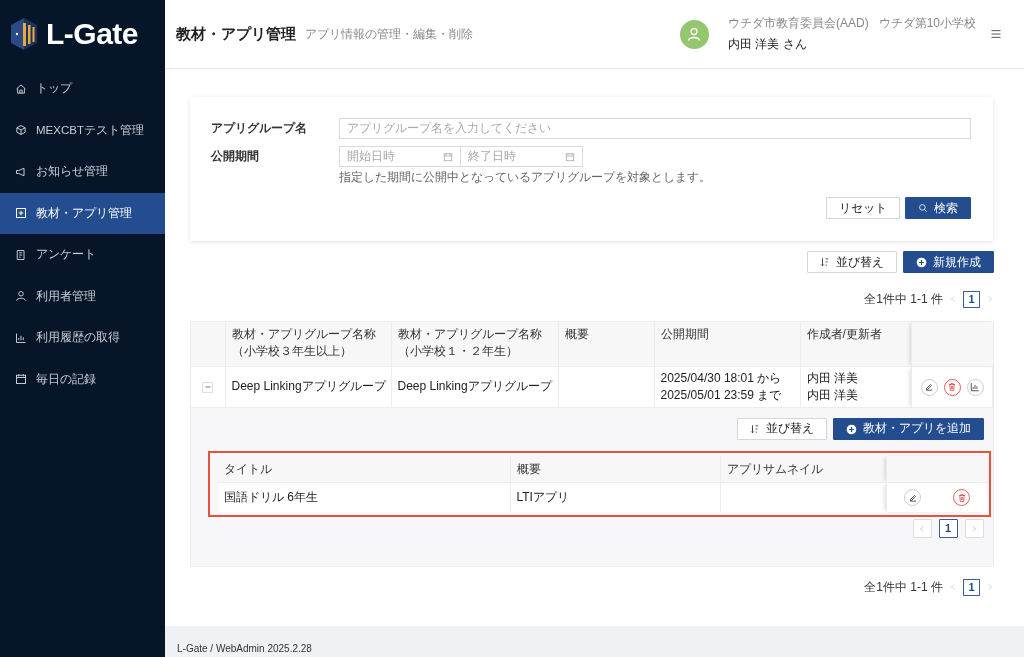 The width and height of the screenshot is (1024, 657). I want to click on collapse-toggle, so click(208, 387).